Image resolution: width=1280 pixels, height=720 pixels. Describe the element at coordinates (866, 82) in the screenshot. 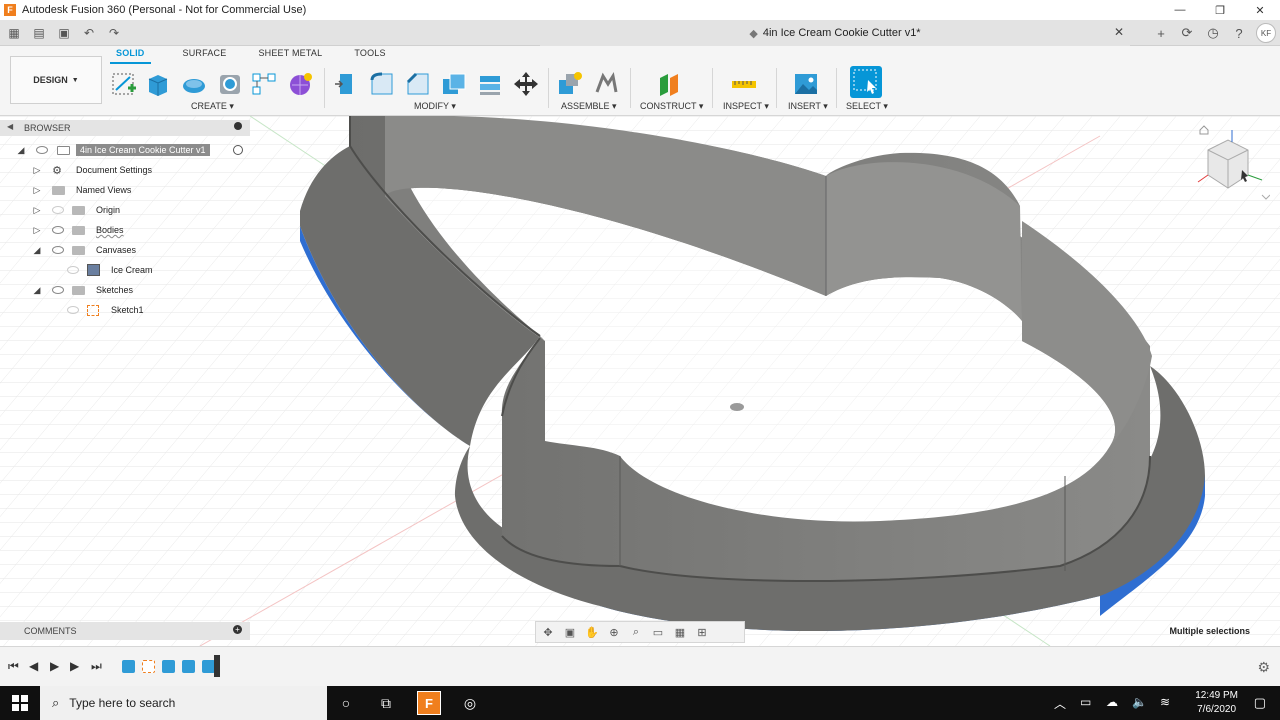

I see `select-icon` at that location.